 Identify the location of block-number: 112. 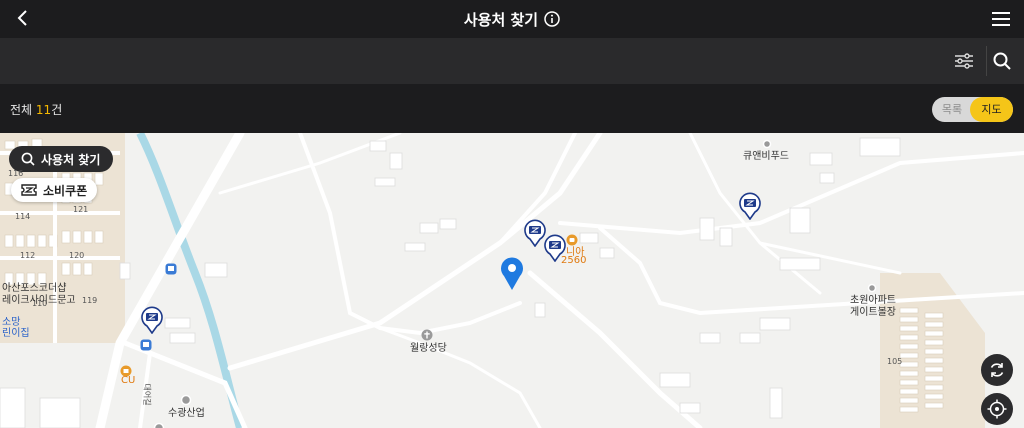
(28, 255).